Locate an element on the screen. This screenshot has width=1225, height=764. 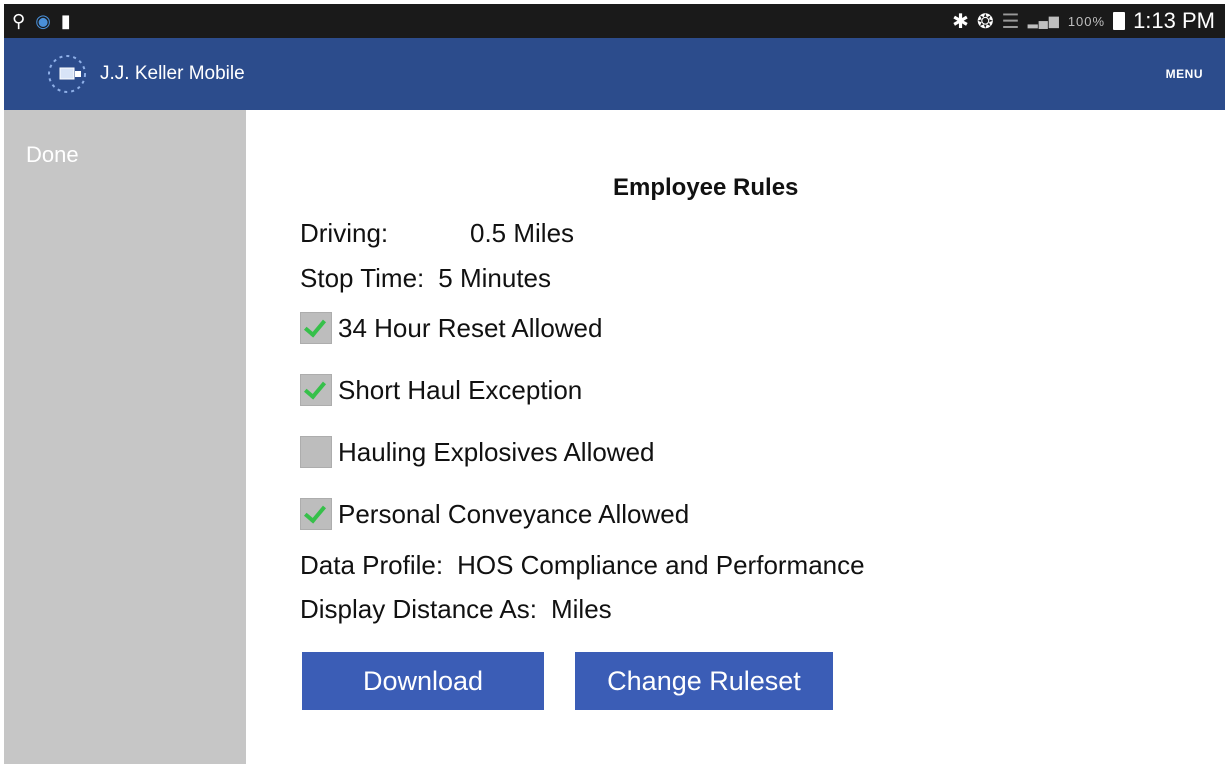
checkbox-row-hauling-explosives: Hauling Explosives Allowed is located at coordinates (477, 452).